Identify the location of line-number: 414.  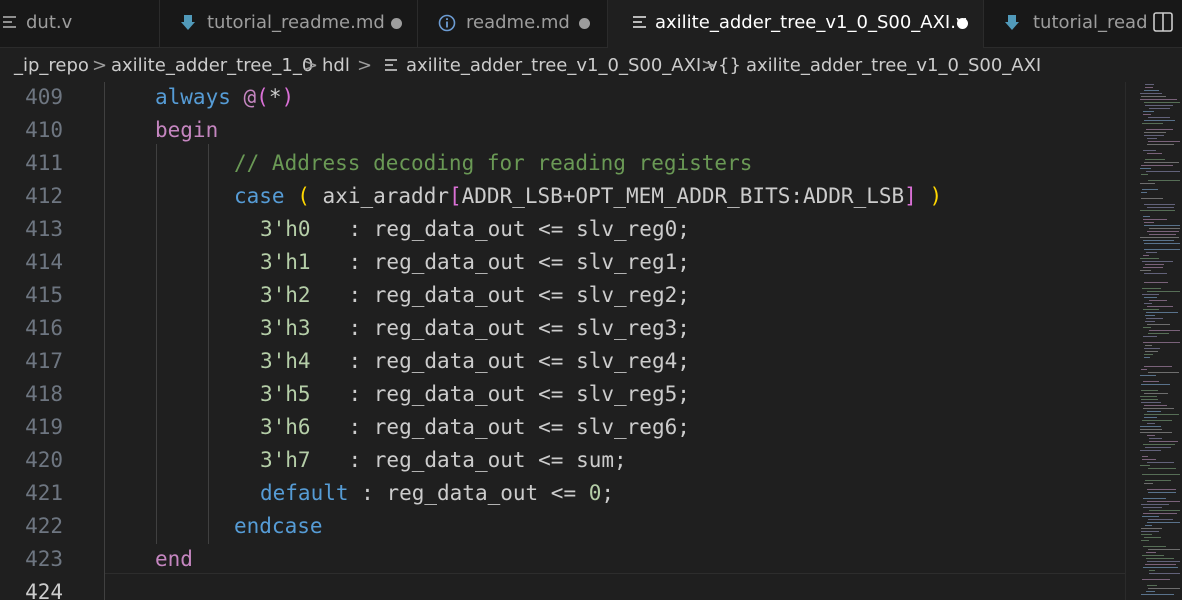
(44, 262).